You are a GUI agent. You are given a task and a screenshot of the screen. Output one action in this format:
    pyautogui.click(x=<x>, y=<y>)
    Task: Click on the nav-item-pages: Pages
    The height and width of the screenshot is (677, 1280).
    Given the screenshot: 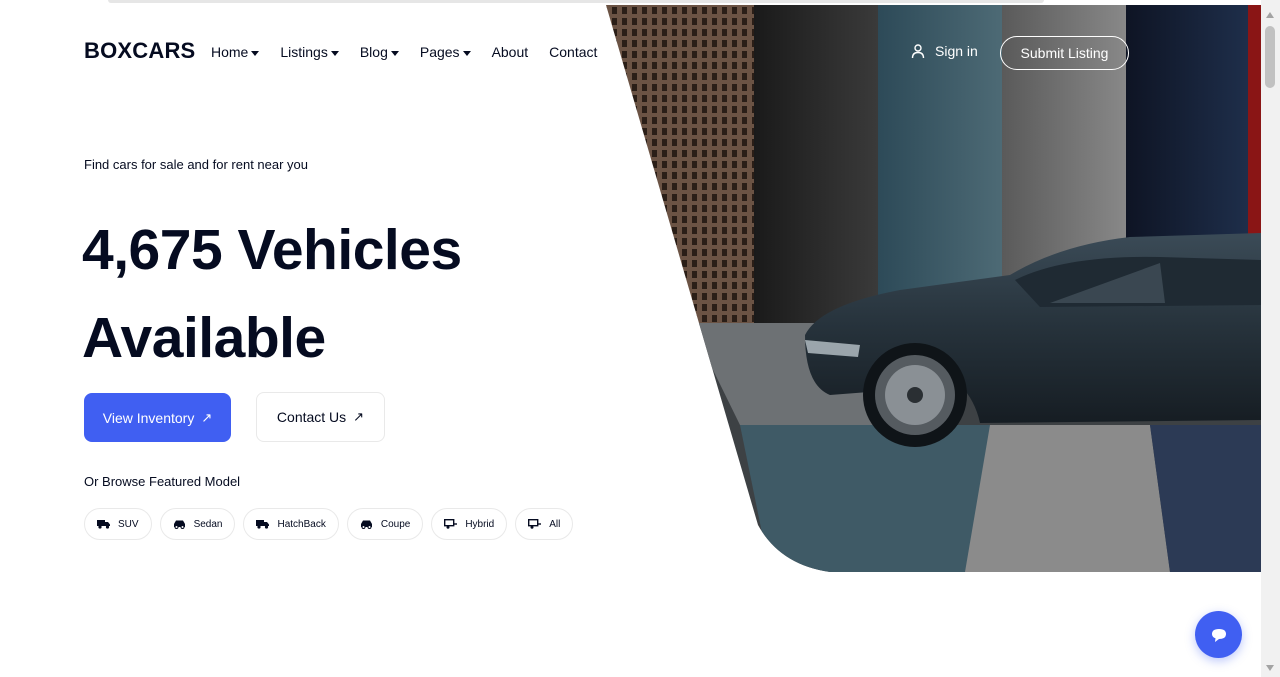 What is the action you would take?
    pyautogui.click(x=445, y=52)
    